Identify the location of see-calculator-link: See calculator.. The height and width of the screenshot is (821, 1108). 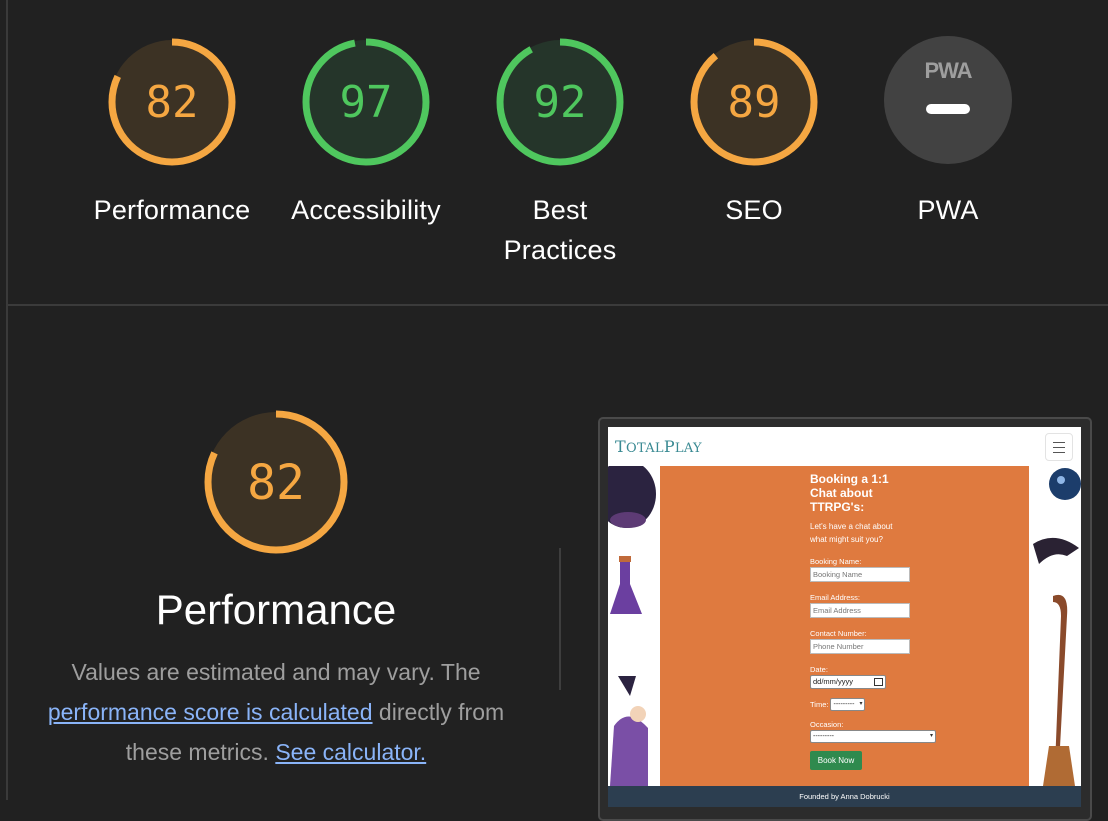
(350, 752).